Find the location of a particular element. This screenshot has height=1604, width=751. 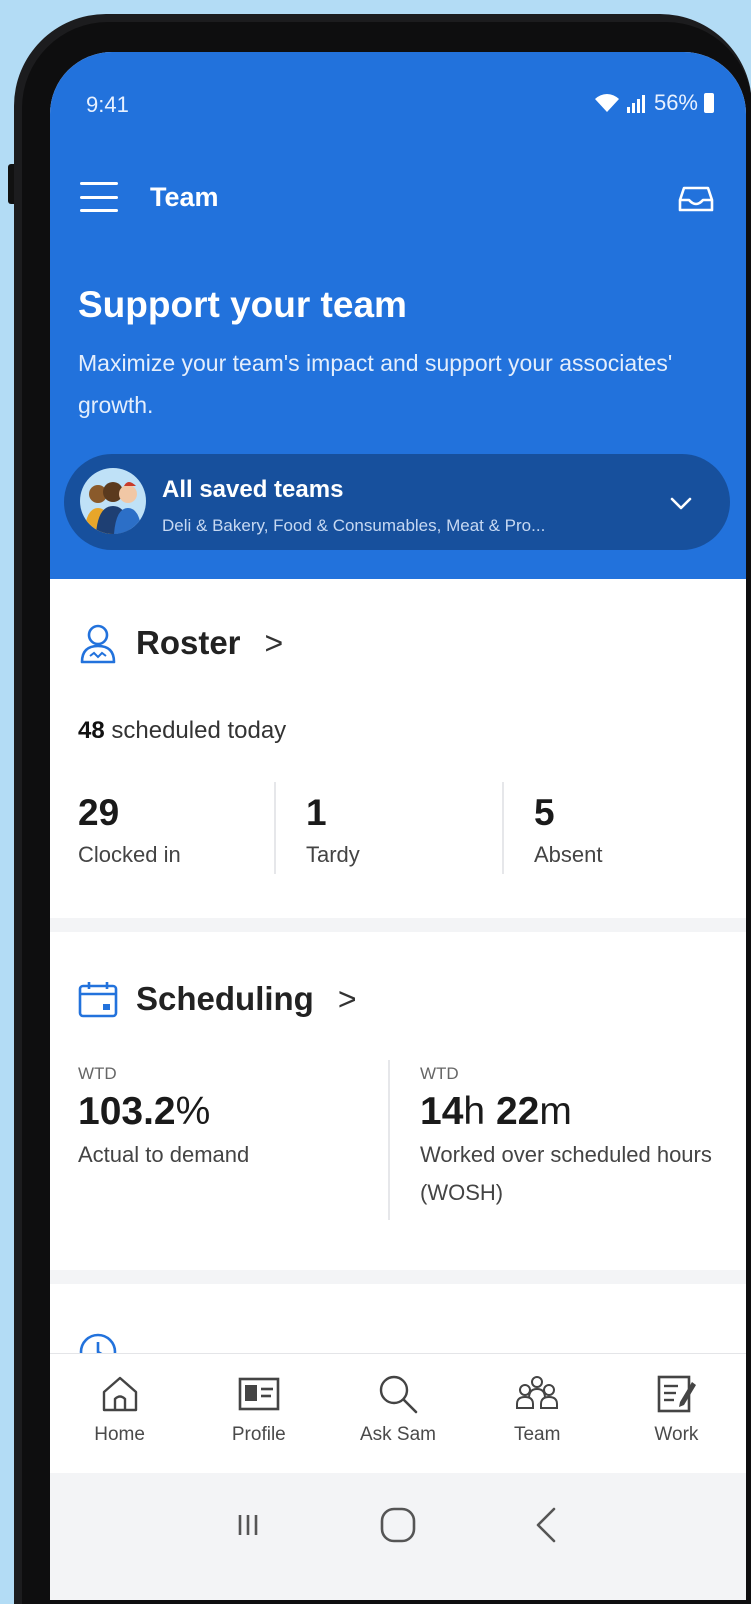

nav-label: Work is located at coordinates (676, 1434).